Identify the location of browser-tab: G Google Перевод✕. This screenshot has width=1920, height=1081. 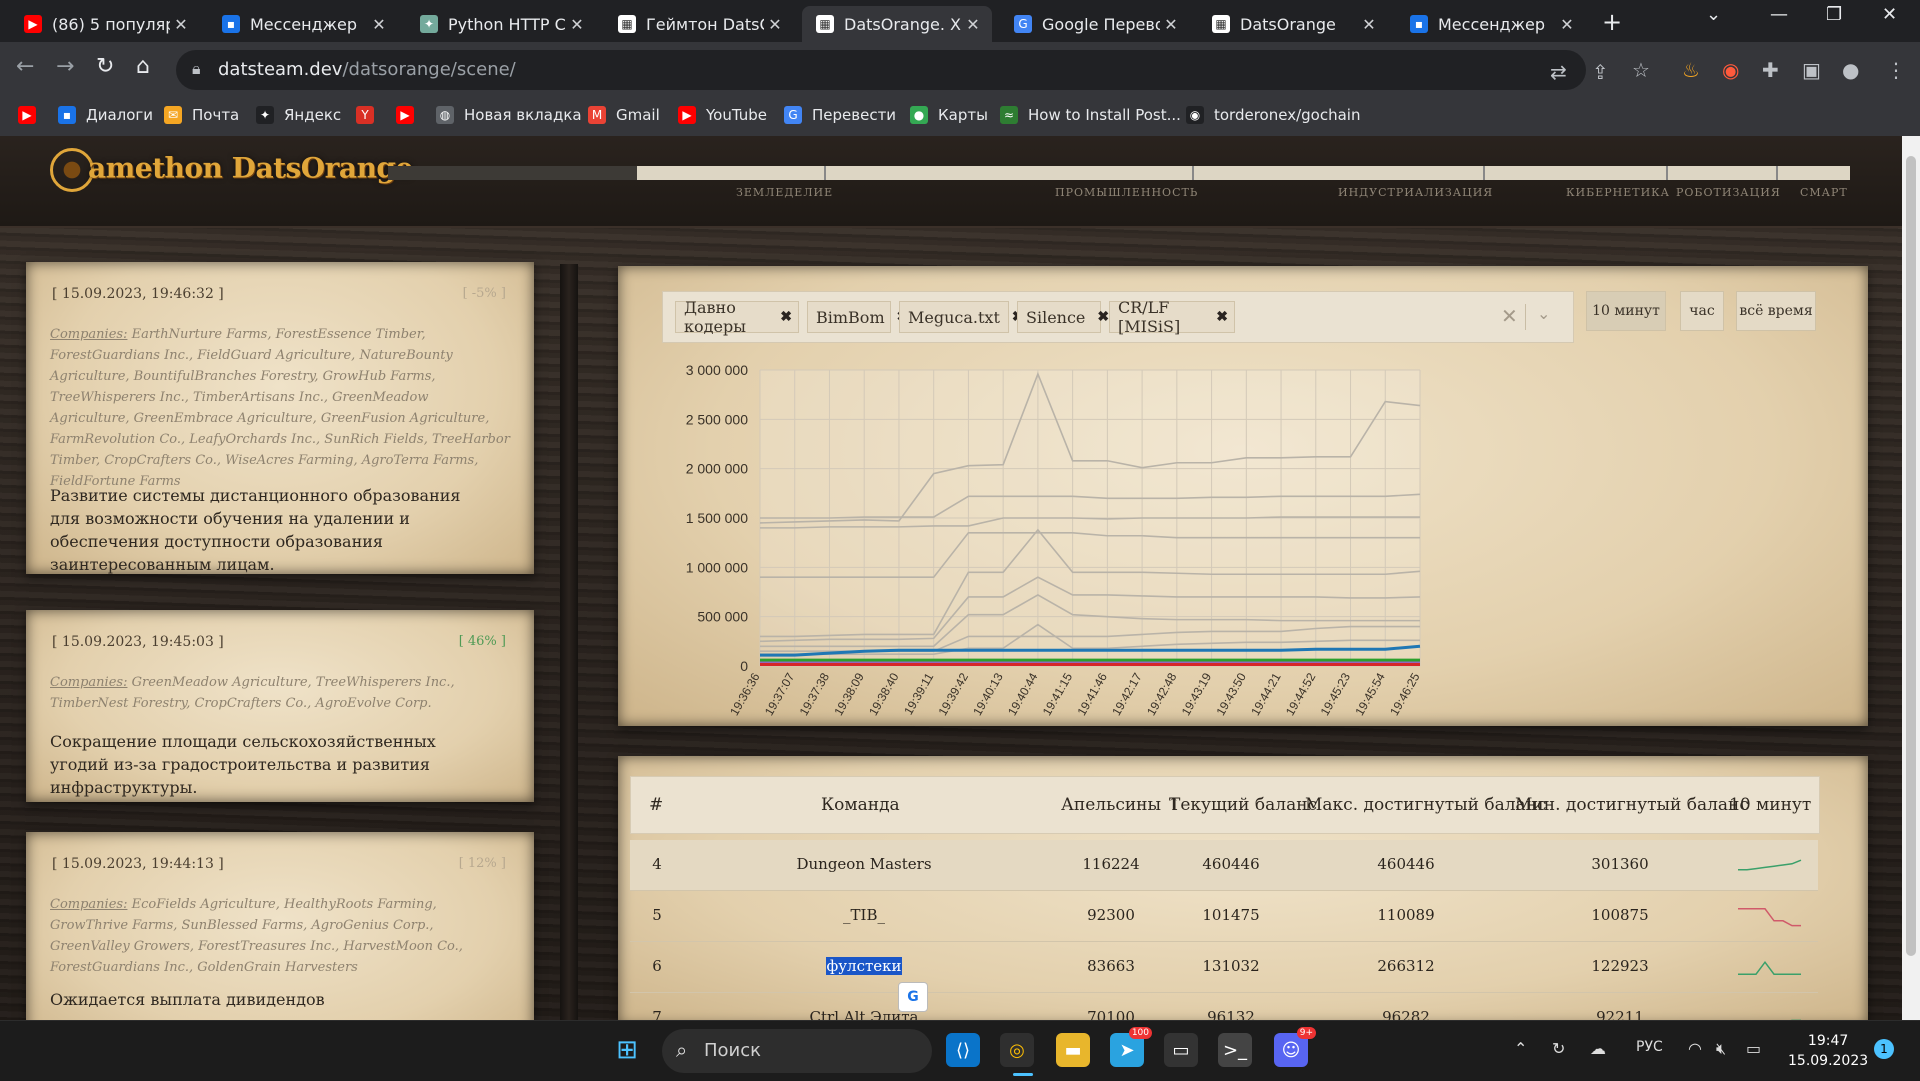
(1095, 24).